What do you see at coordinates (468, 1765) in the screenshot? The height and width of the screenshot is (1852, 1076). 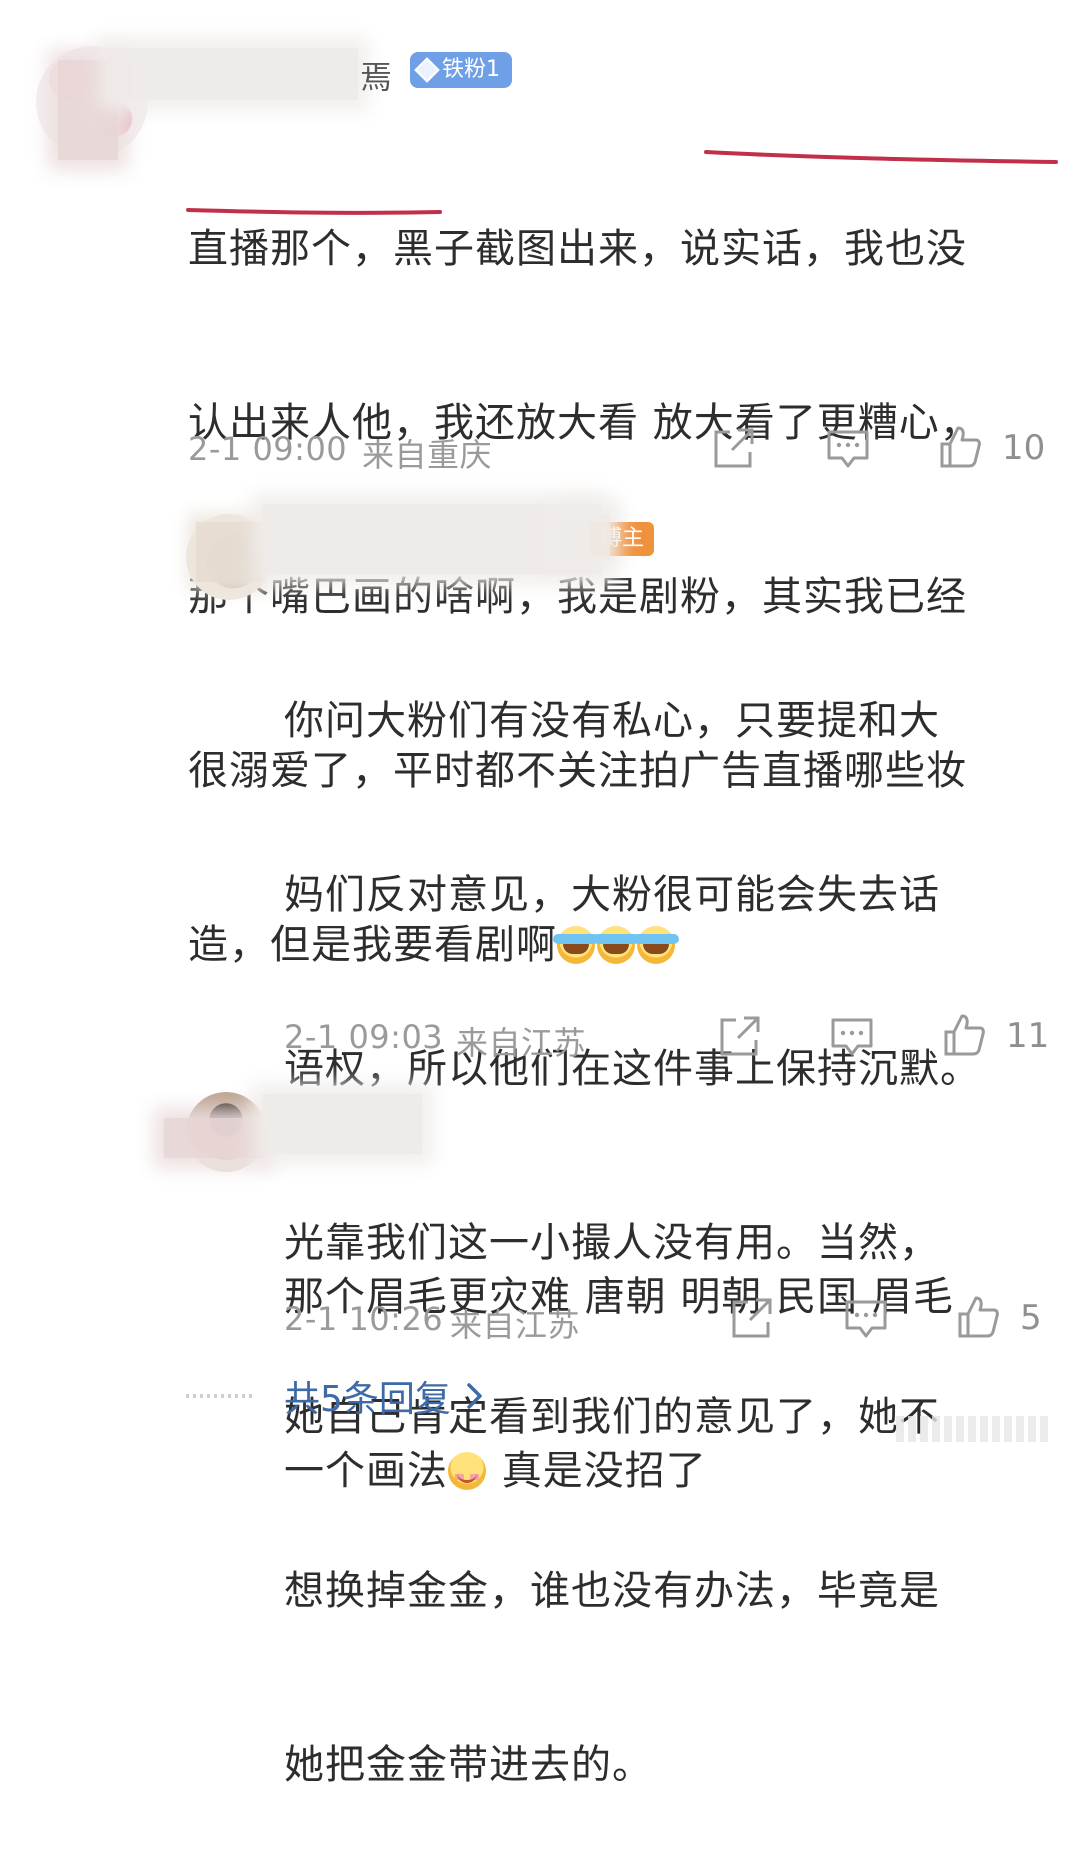 I see `comment-line: 她把金金带进去的。` at bounding box center [468, 1765].